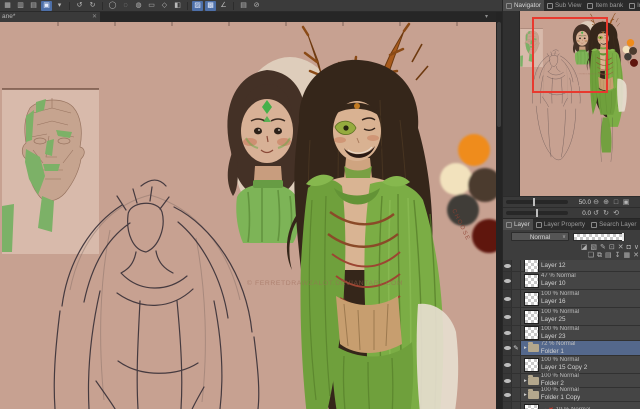 The image size is (640, 409). Describe the element at coordinates (46, 5) in the screenshot. I see `save-icon: ▣` at that location.